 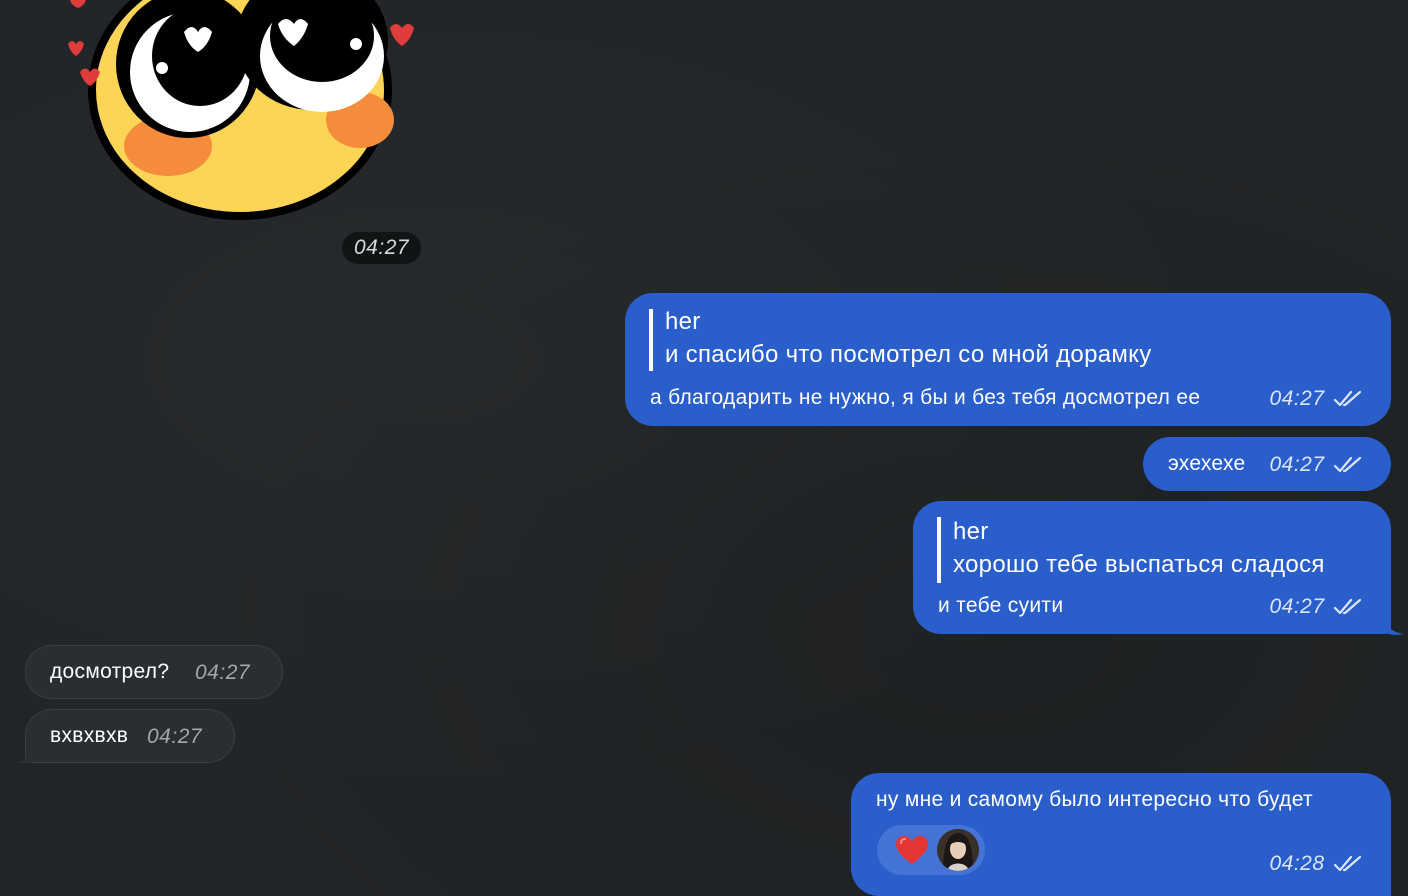 What do you see at coordinates (130, 736) in the screenshot?
I see `incoming-message: вхвхвхв 04:27` at bounding box center [130, 736].